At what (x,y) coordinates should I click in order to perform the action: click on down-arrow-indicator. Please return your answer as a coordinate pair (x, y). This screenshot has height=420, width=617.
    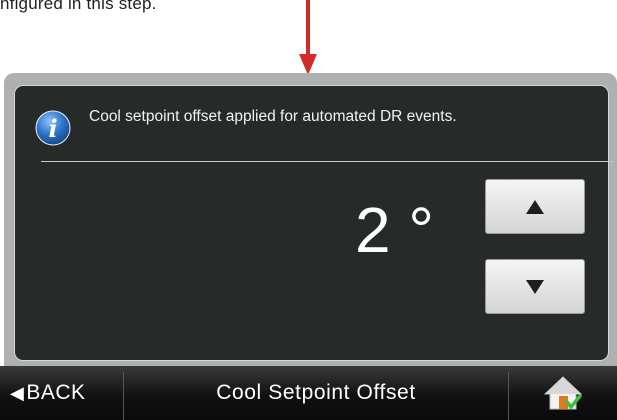
    Looking at the image, I should click on (308, 37).